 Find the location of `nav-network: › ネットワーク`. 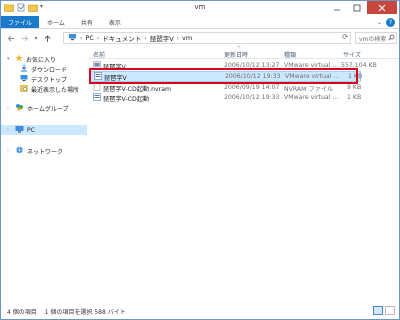

nav-network: › ネットワーク is located at coordinates (35, 151).